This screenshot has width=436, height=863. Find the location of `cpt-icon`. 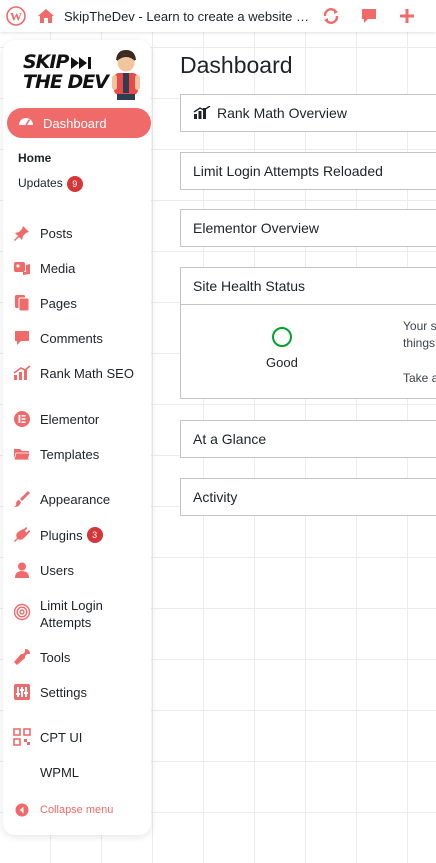

cpt-icon is located at coordinates (22, 737).